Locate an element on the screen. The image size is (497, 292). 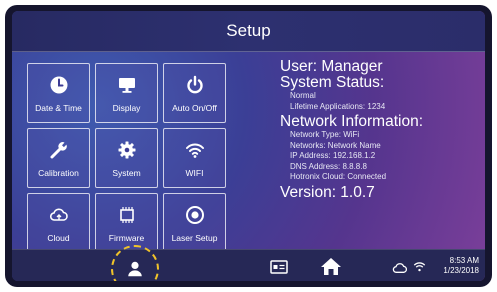
tile-label: Display is located at coordinates (126, 107).